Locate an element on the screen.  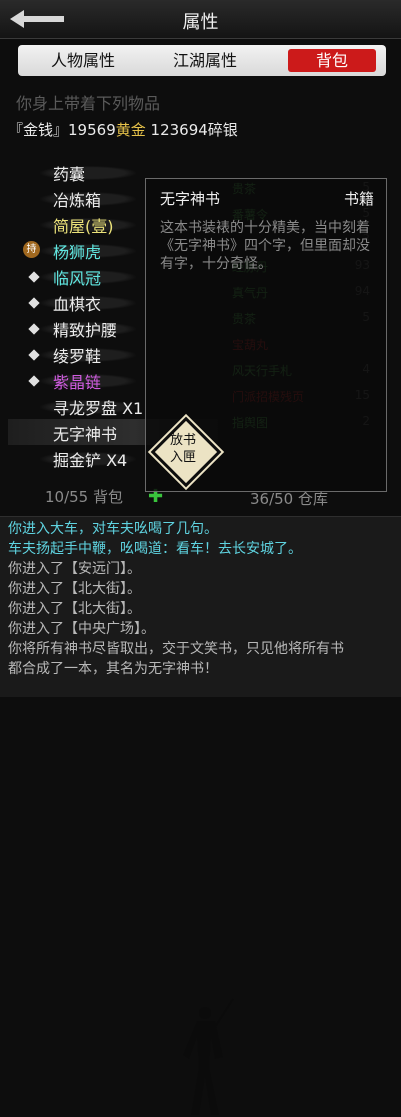
inventory-item-label: 冶炼箱 is located at coordinates (77, 200).